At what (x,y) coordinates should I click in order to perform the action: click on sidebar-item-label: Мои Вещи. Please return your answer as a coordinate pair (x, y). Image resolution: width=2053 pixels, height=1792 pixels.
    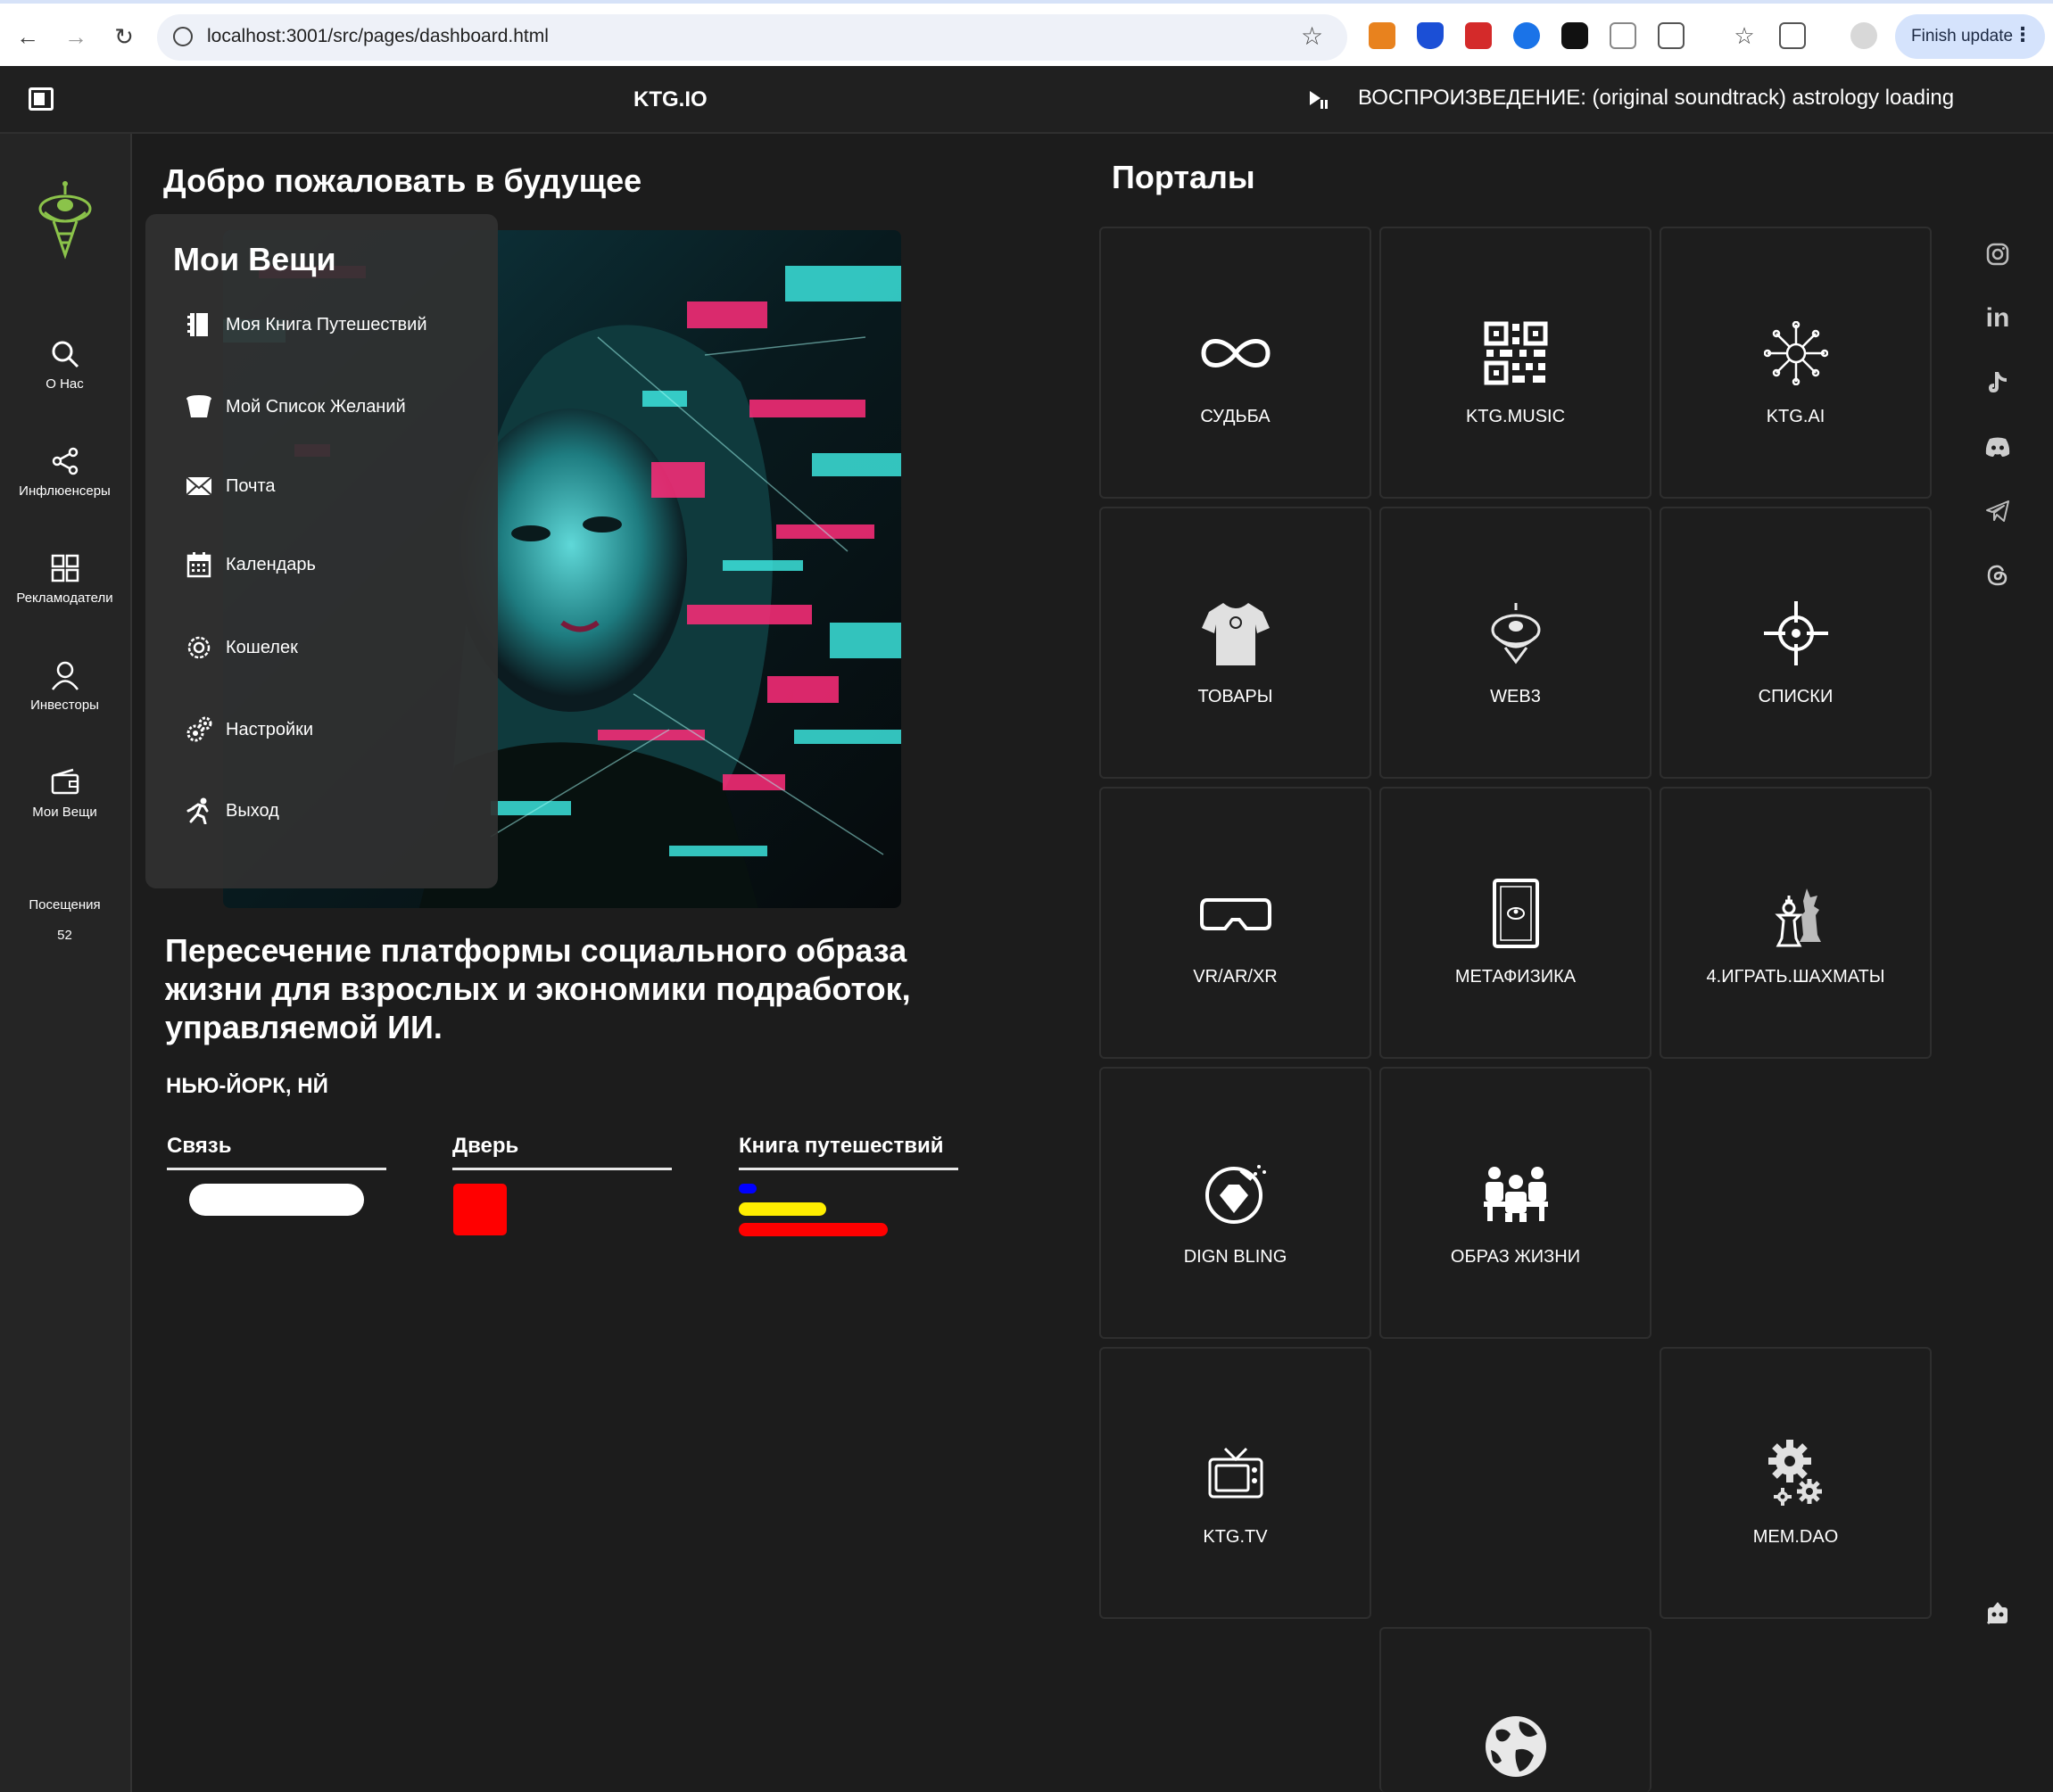
    Looking at the image, I should click on (64, 812).